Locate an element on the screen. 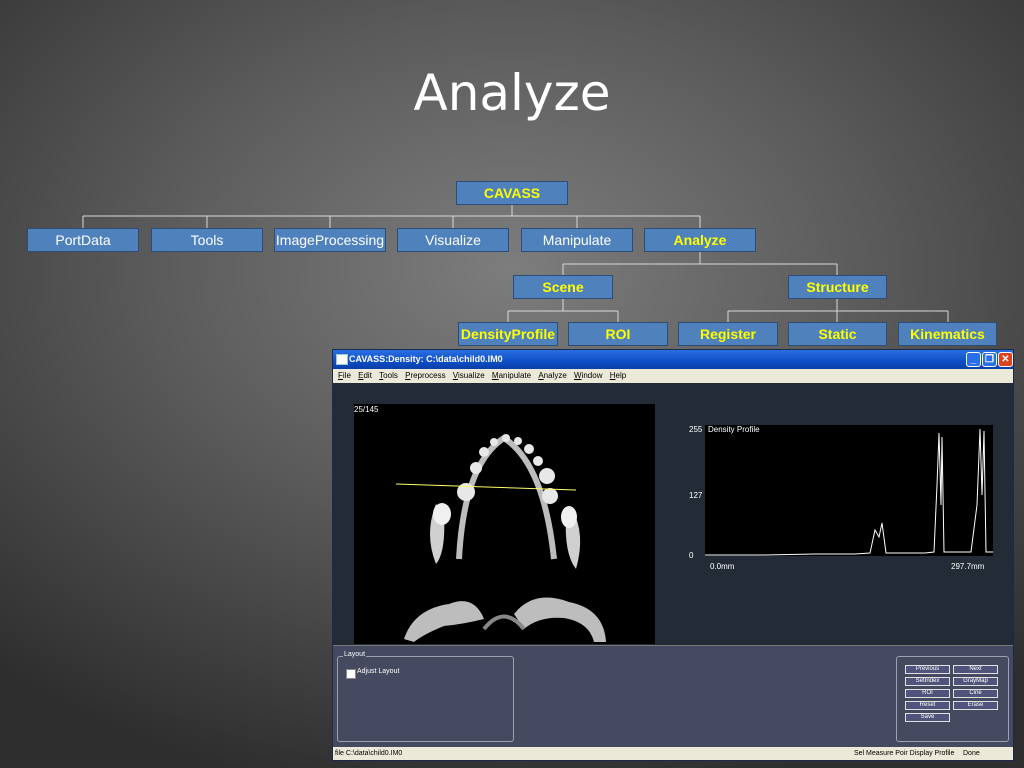 This screenshot has height=768, width=1024. node-visualize: Visualize is located at coordinates (453, 240).